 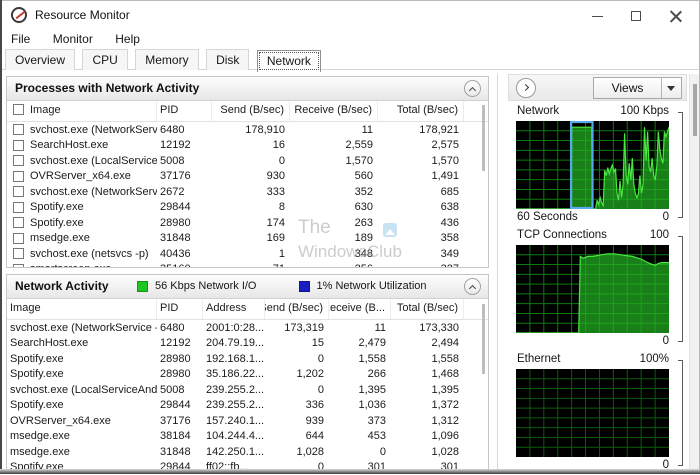 What do you see at coordinates (247, 264) in the screenshot?
I see `table-row: smartscreen.exe3516071256327` at bounding box center [247, 264].